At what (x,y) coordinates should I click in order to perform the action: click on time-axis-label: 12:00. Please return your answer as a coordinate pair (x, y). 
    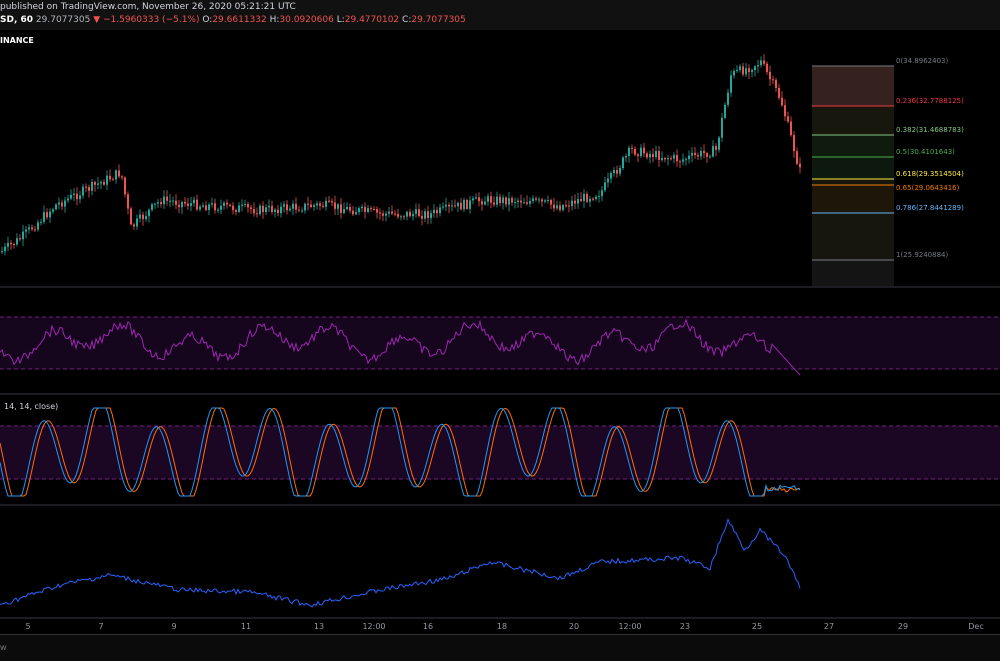
    Looking at the image, I should click on (374, 626).